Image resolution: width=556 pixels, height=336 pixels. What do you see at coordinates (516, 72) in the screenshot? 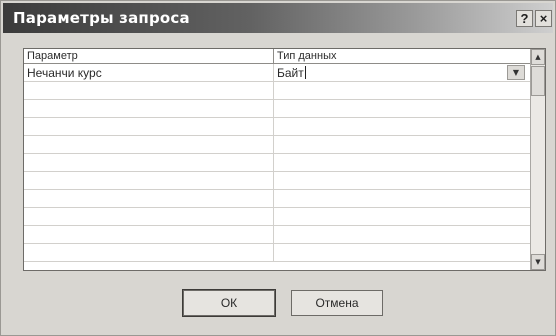
I see `data-type-dropdown-button: ▼` at bounding box center [516, 72].